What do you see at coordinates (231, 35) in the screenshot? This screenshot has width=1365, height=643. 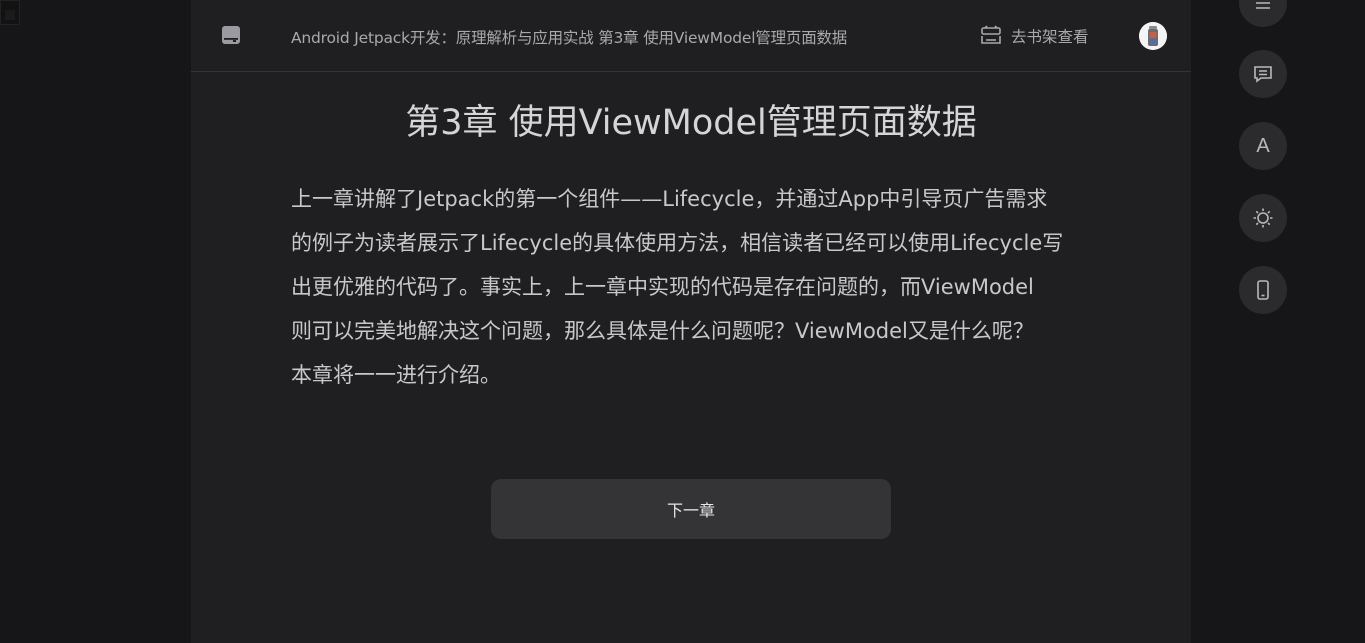 I see `book-icon` at bounding box center [231, 35].